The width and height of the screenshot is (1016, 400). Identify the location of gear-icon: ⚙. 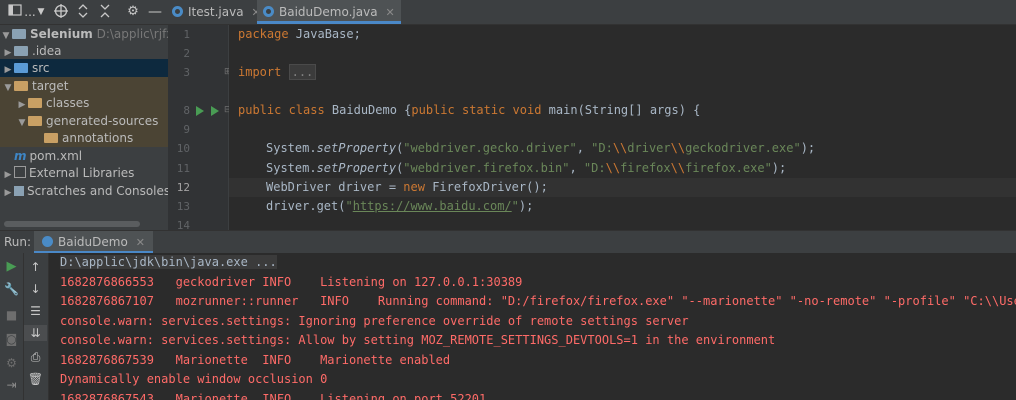
(133, 12).